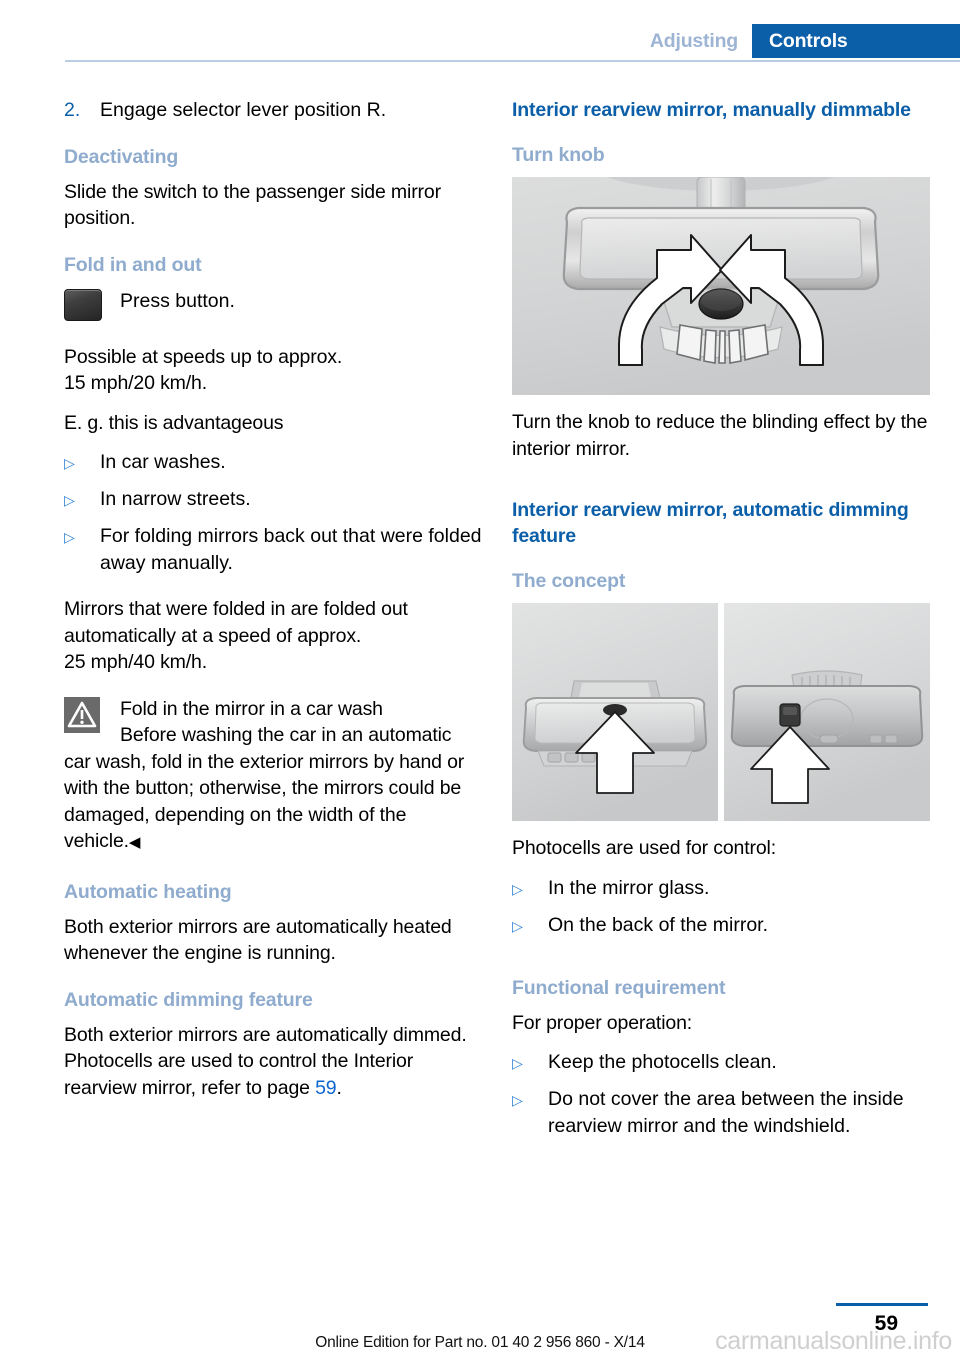 This screenshot has width=960, height=1362. What do you see at coordinates (833, 1341) in the screenshot?
I see `watermark-text: carmanualsonline.info` at bounding box center [833, 1341].